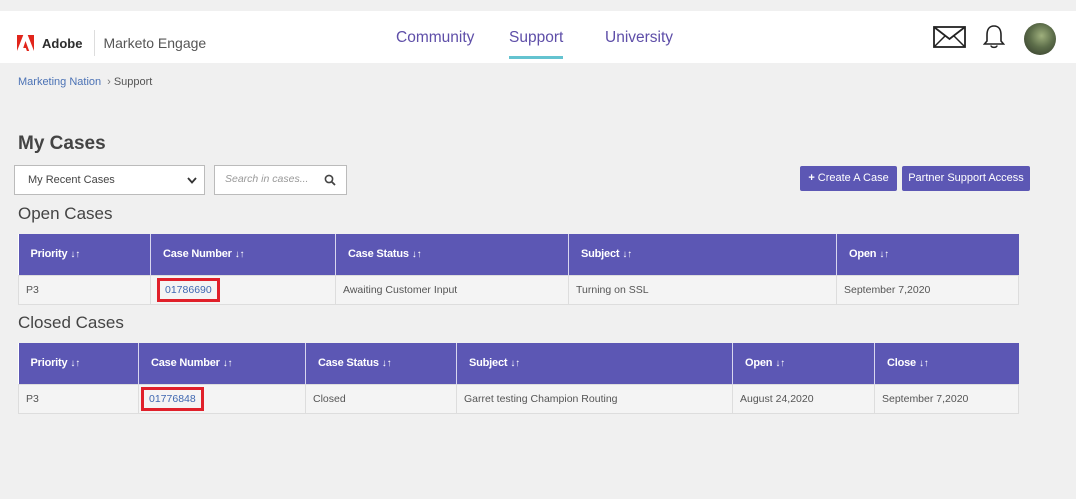 The width and height of the screenshot is (1076, 499). Describe the element at coordinates (702, 289) in the screenshot. I see `cell-subject: Turning on SSL` at that location.